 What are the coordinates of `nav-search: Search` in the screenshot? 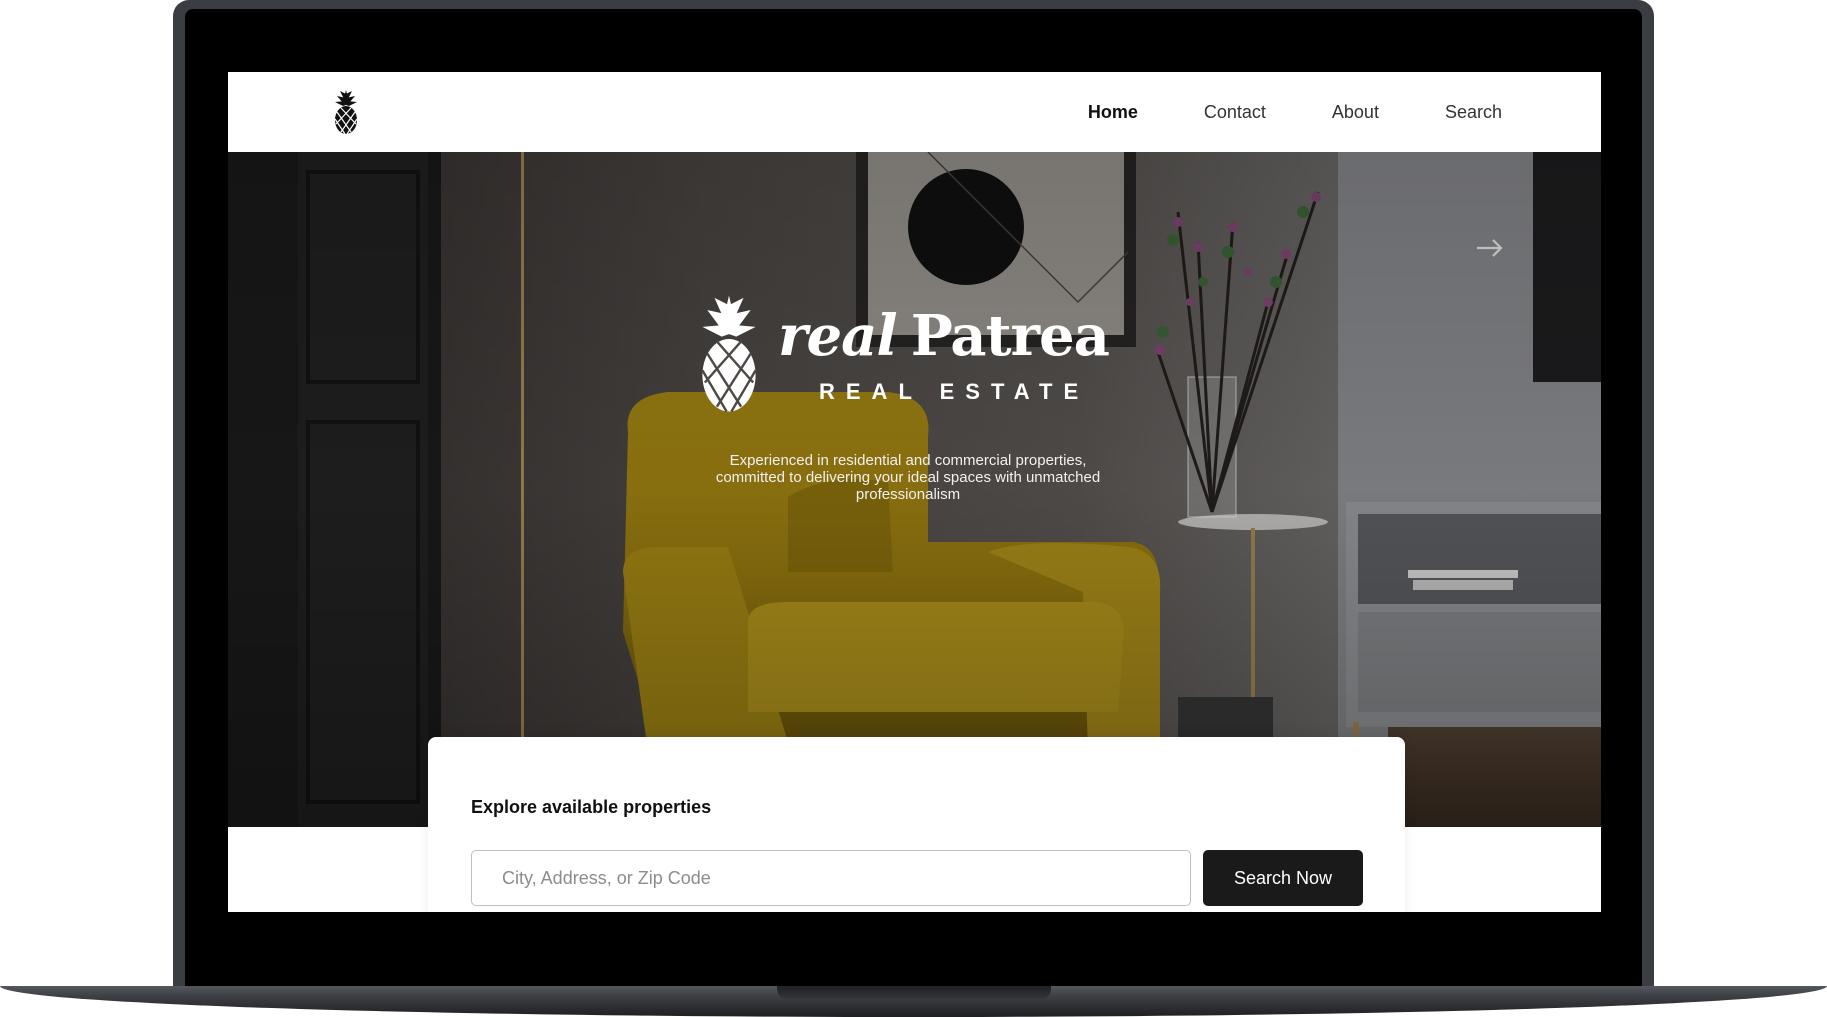 It's located at (1473, 112).